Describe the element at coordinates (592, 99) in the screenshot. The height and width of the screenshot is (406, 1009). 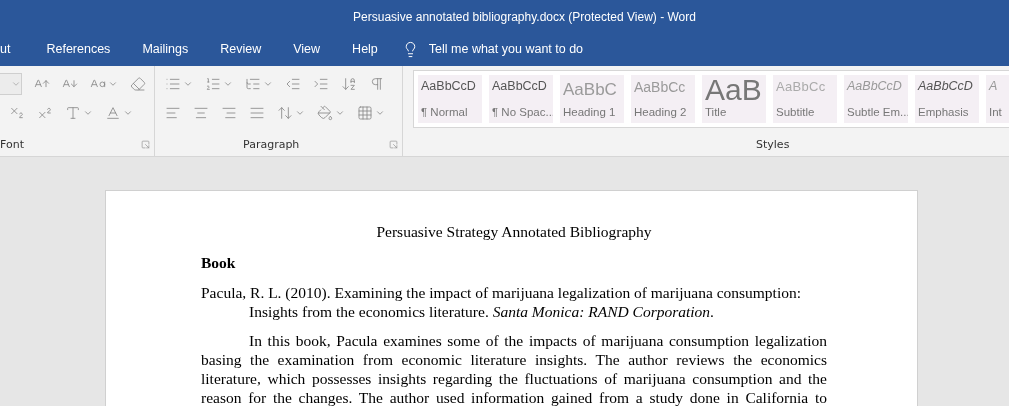
I see `style-item: AaBbC Heading 1` at that location.